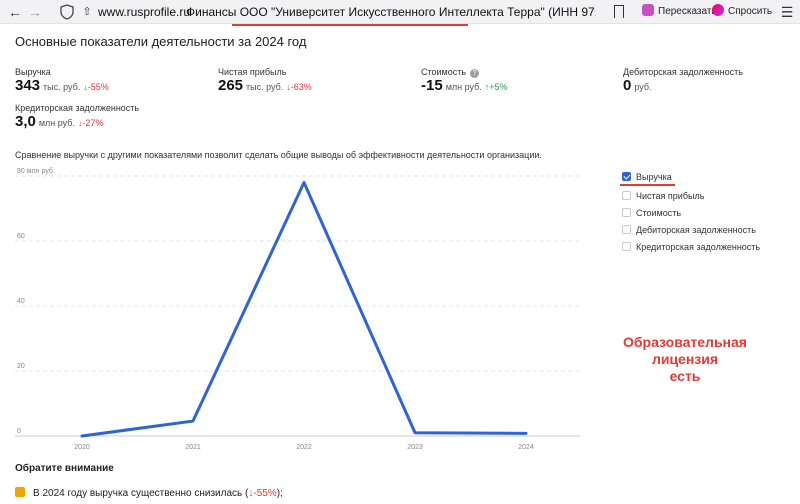 Image resolution: width=800 pixels, height=504 pixels. What do you see at coordinates (193, 447) in the screenshot?
I see `x-tick-label: 2021` at bounding box center [193, 447].